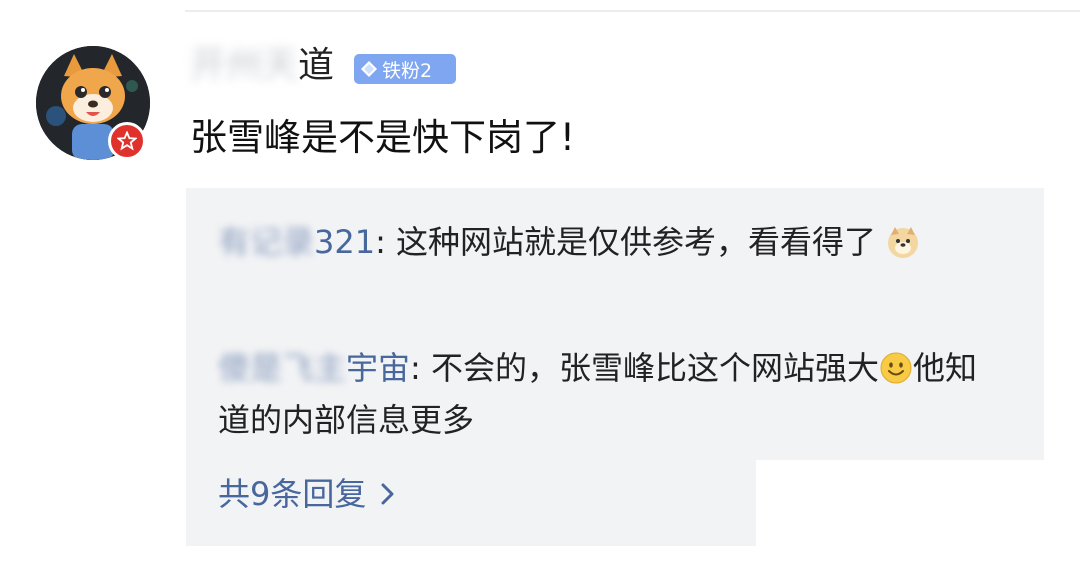  I want to click on reply-author: 有记录321, so click(296, 242).